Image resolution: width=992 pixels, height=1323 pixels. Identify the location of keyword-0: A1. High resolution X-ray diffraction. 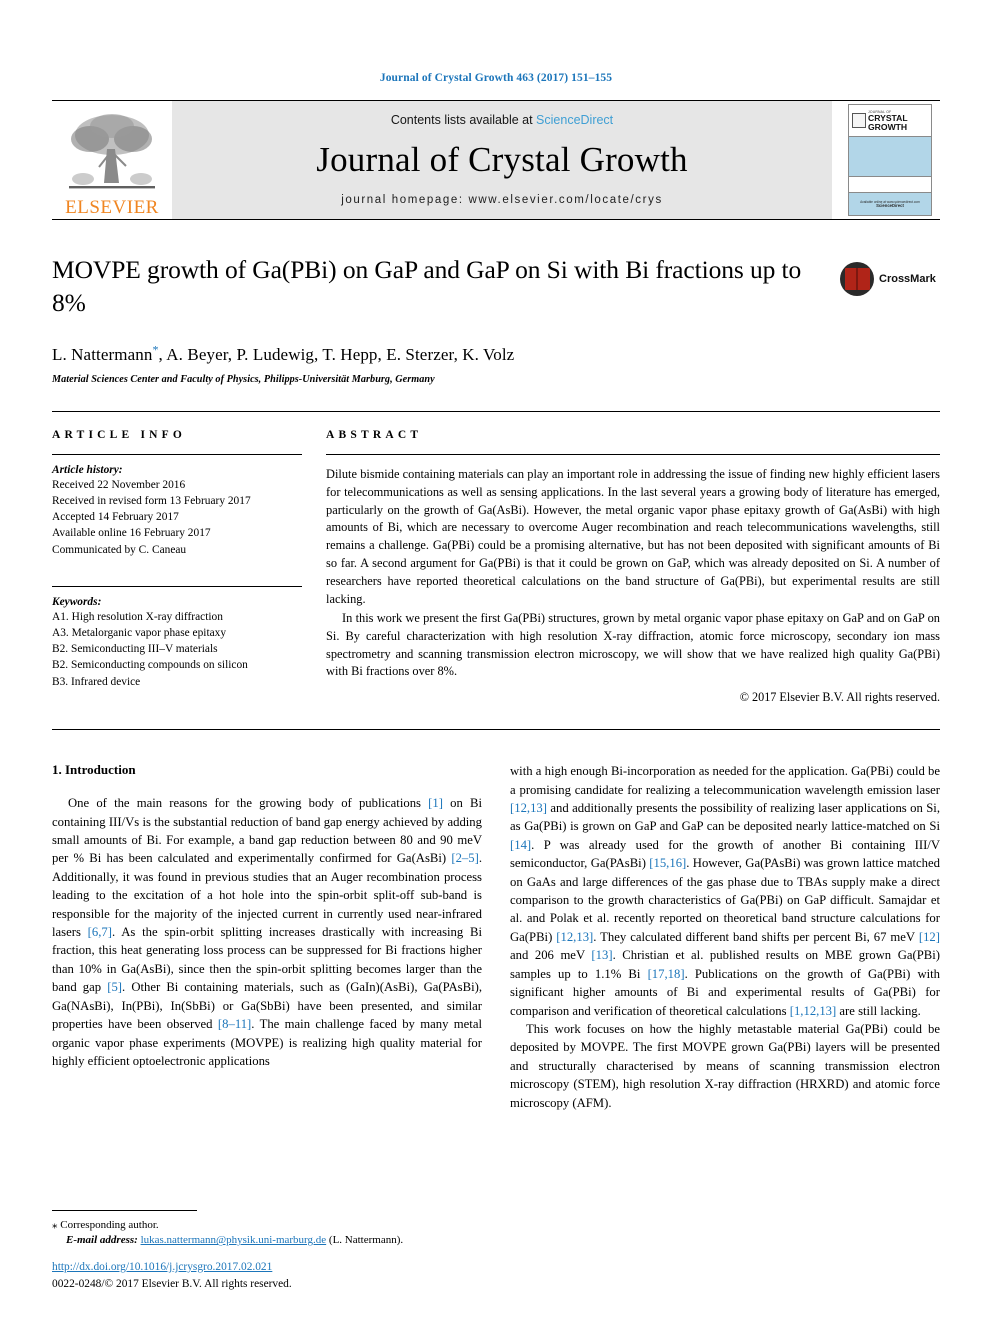
(137, 616).